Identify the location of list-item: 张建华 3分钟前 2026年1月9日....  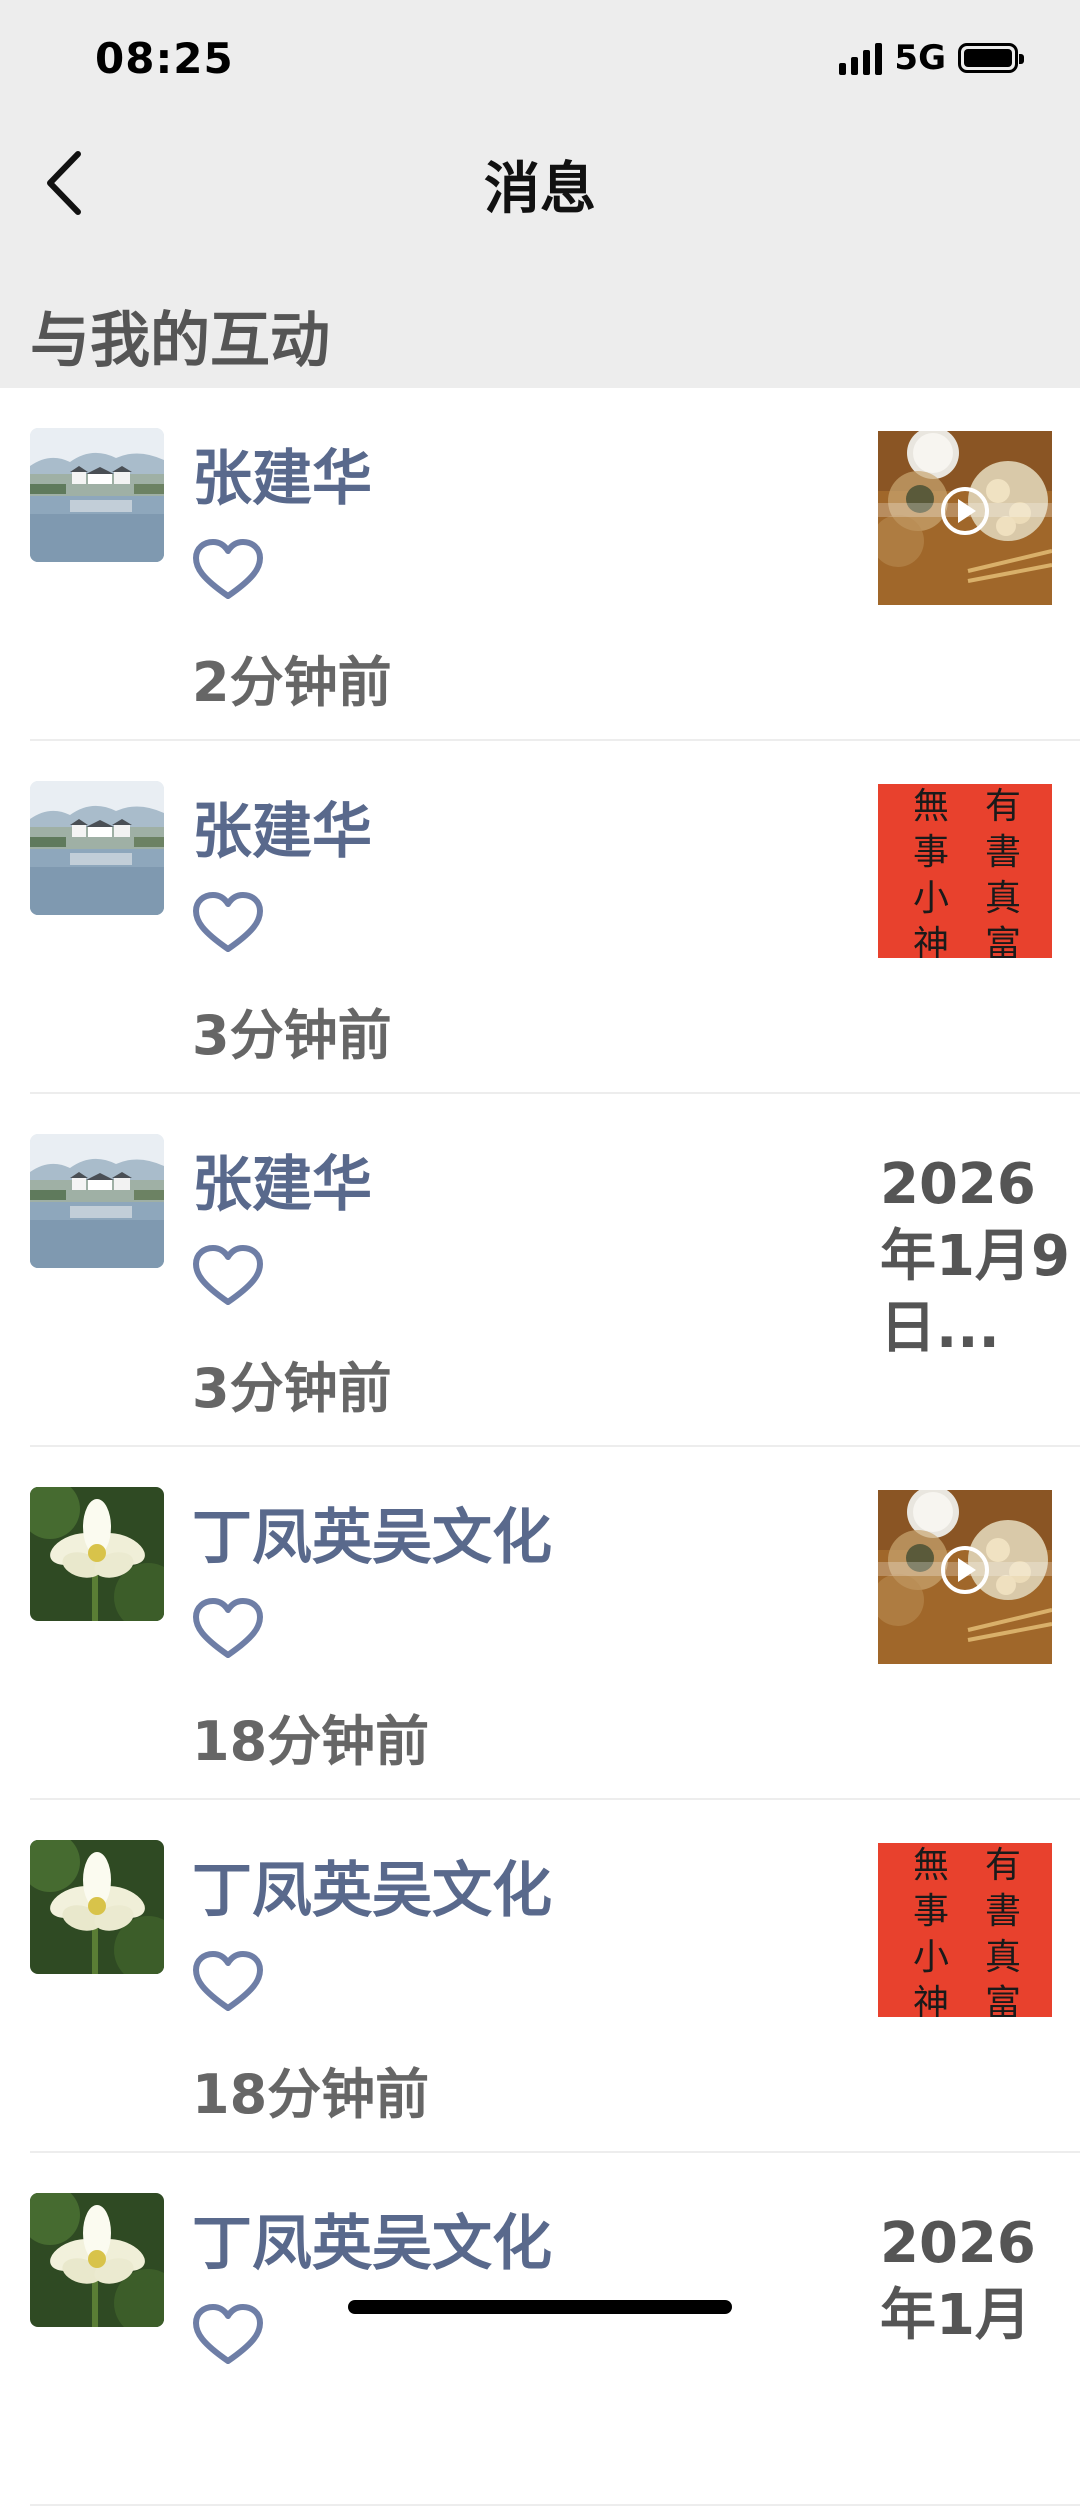
(555, 1270).